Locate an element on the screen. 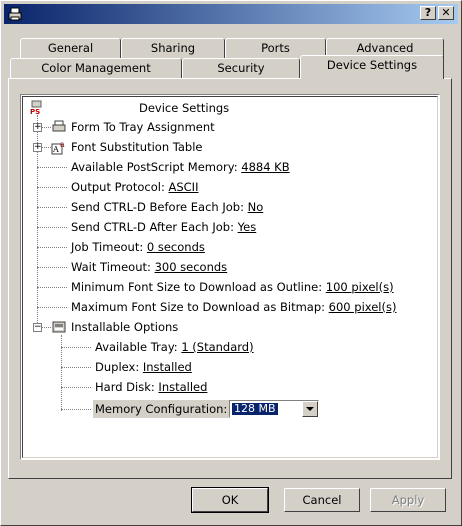 This screenshot has width=462, height=526. options-icon is located at coordinates (59, 327).